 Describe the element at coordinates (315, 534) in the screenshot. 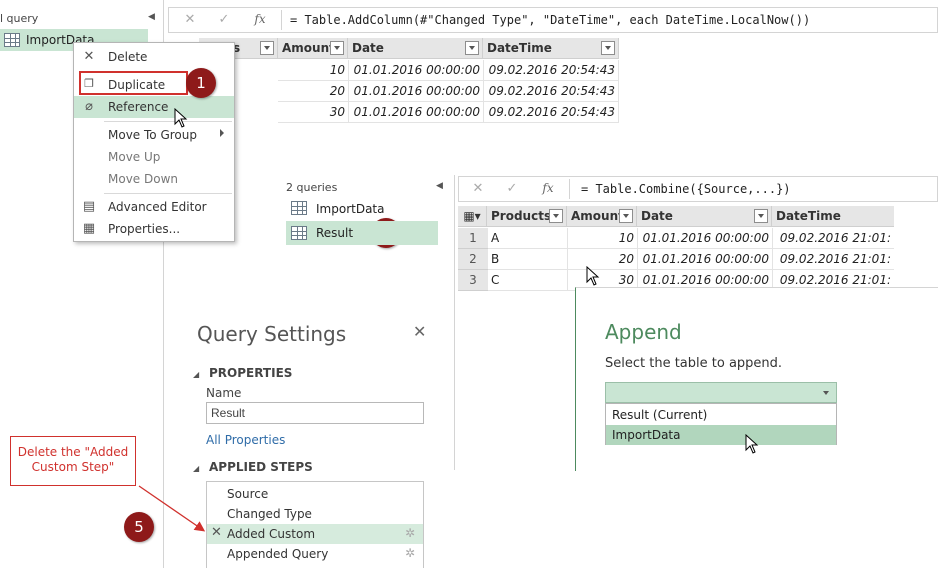

I see `step-added-custom: ✕ Added Custom ✲` at that location.